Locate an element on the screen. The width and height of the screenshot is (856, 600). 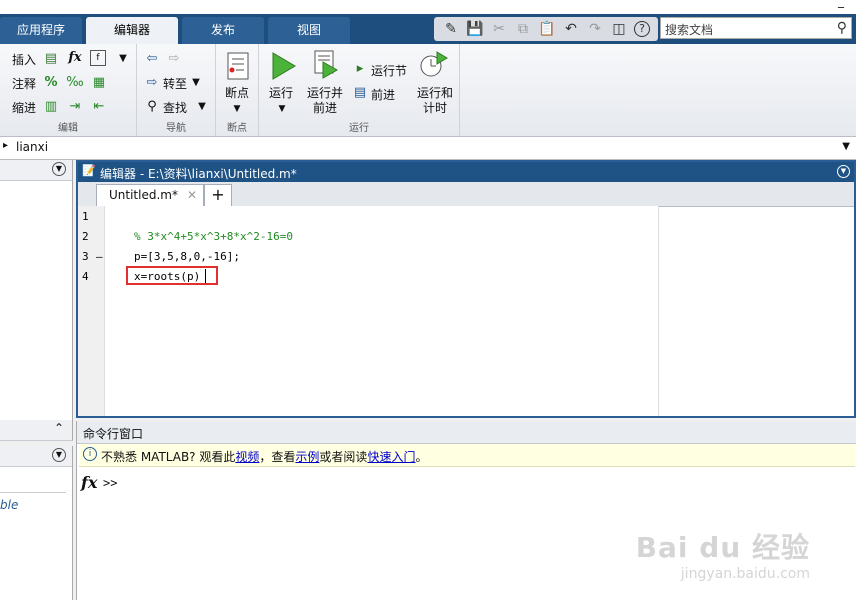
insert-function-icon: fx is located at coordinates (75, 58).